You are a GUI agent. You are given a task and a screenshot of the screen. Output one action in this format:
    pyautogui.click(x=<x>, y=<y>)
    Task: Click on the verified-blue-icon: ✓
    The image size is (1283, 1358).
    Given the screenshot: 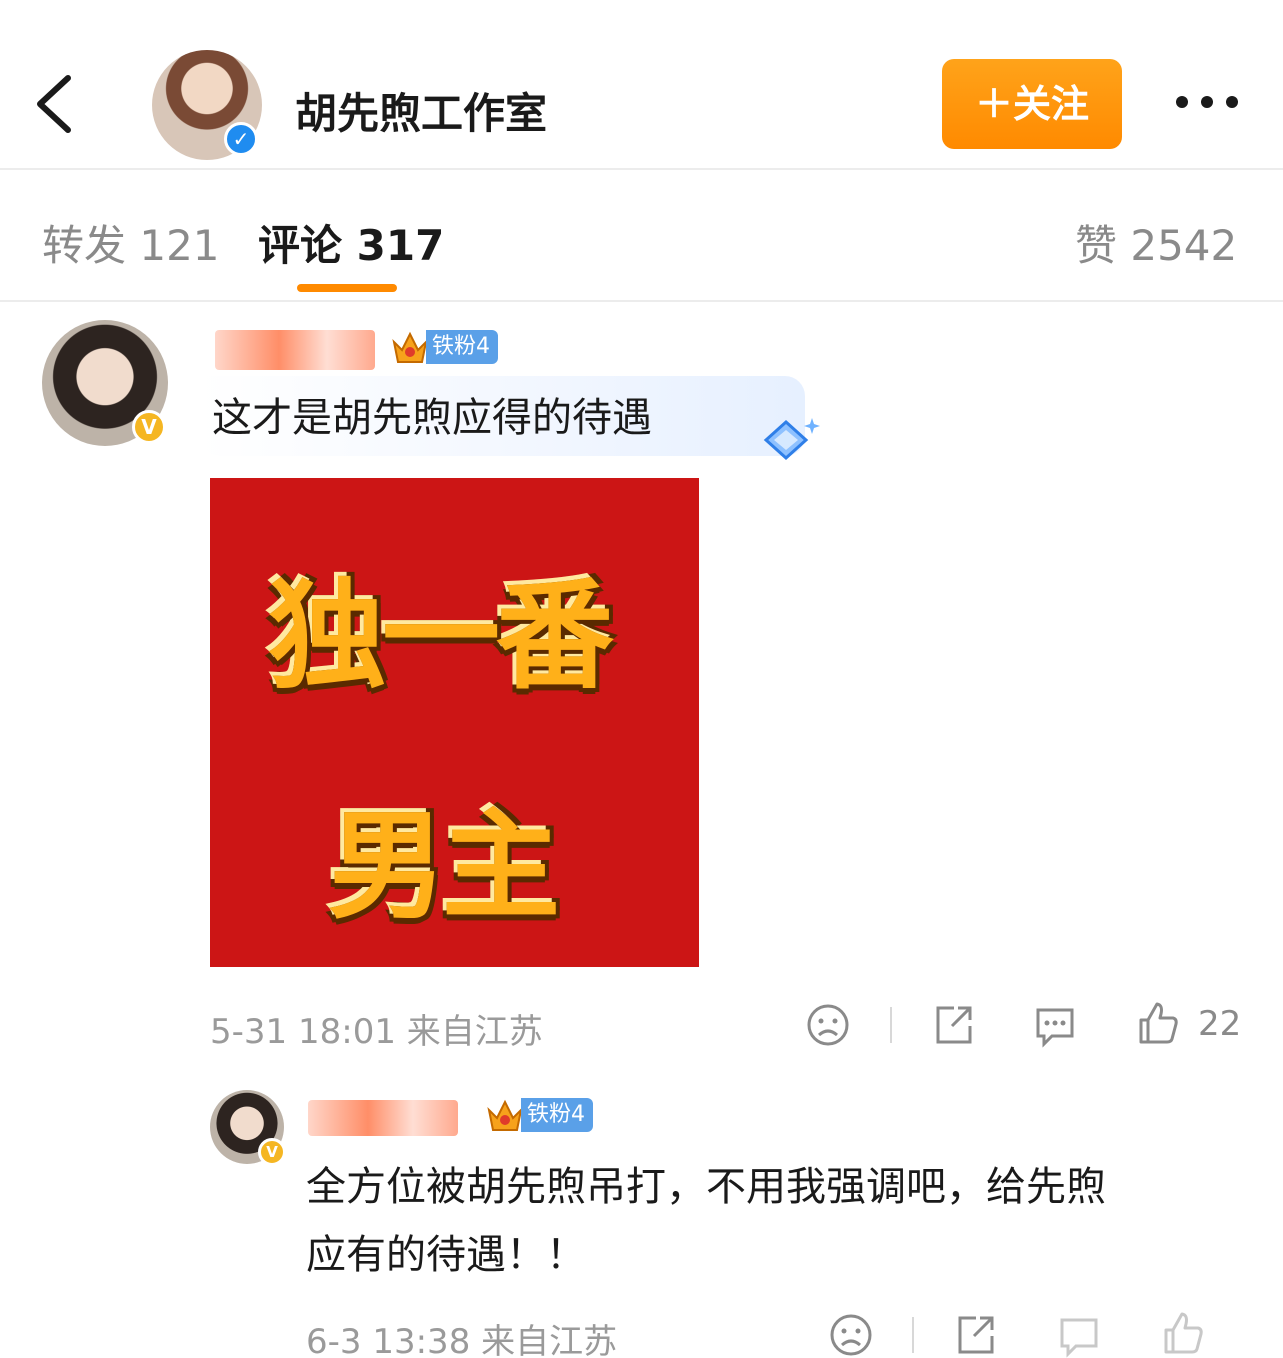 What is the action you would take?
    pyautogui.click(x=241, y=139)
    